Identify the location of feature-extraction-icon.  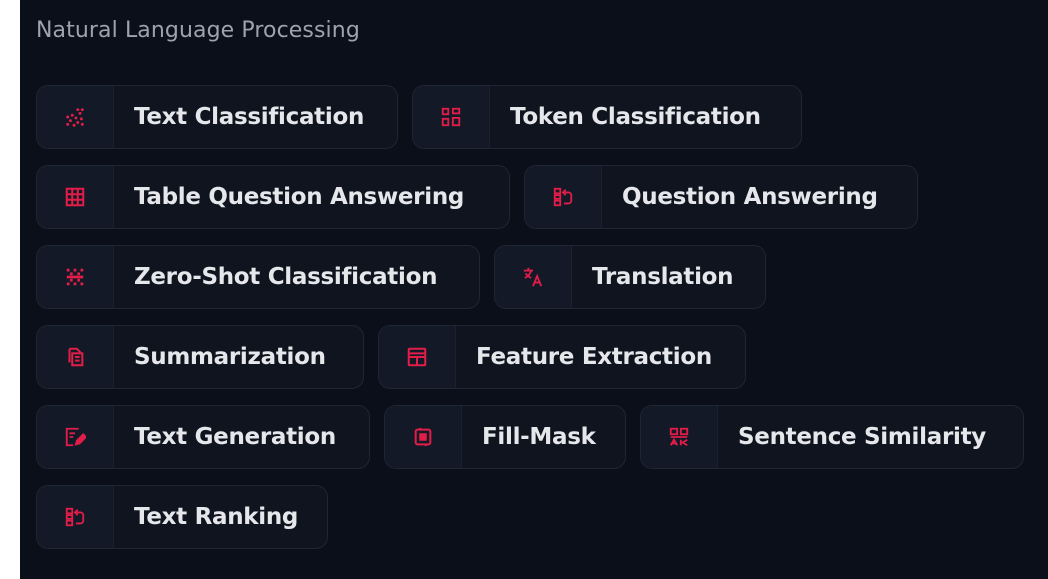
(417, 357).